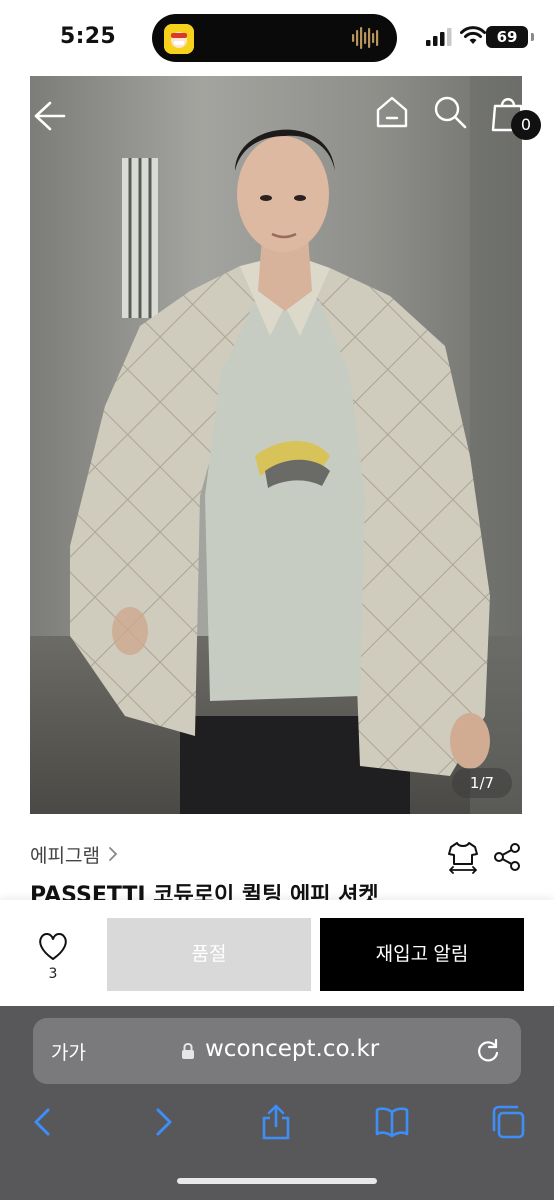 This screenshot has width=554, height=1200. I want to click on status-bar: 5:25 69, so click(277, 38).